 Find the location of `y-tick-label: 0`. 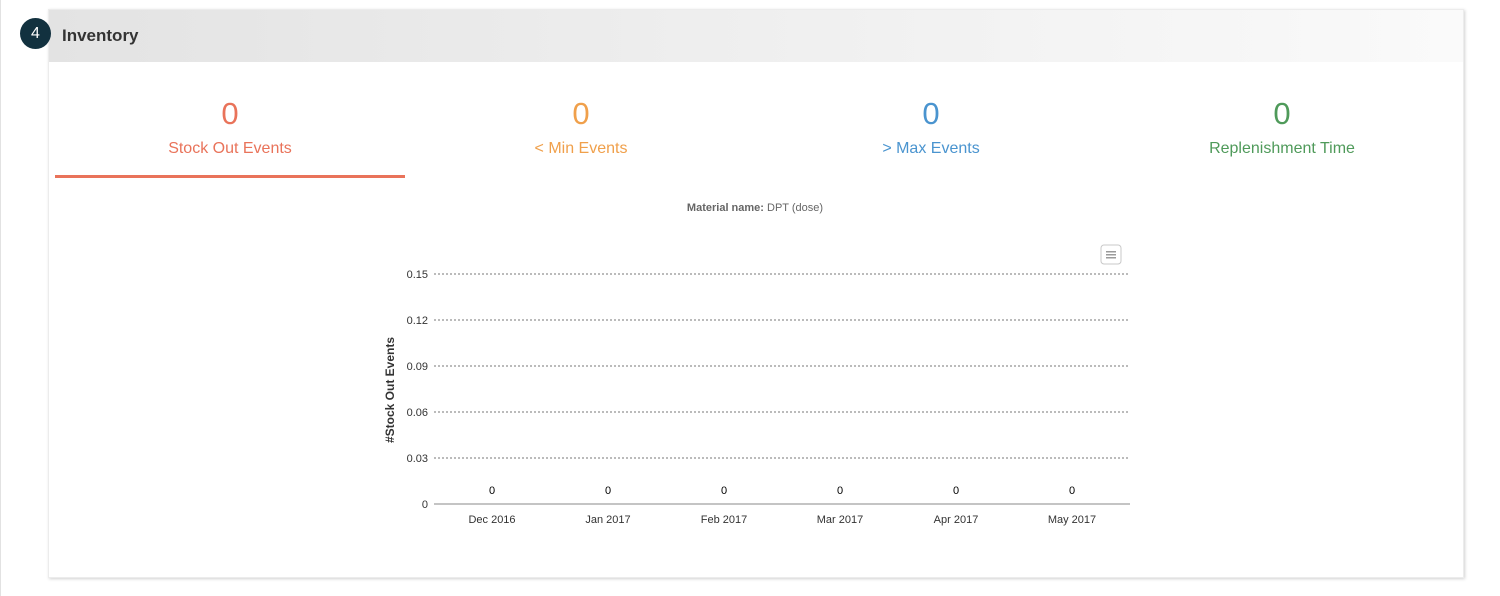

y-tick-label: 0 is located at coordinates (425, 505).